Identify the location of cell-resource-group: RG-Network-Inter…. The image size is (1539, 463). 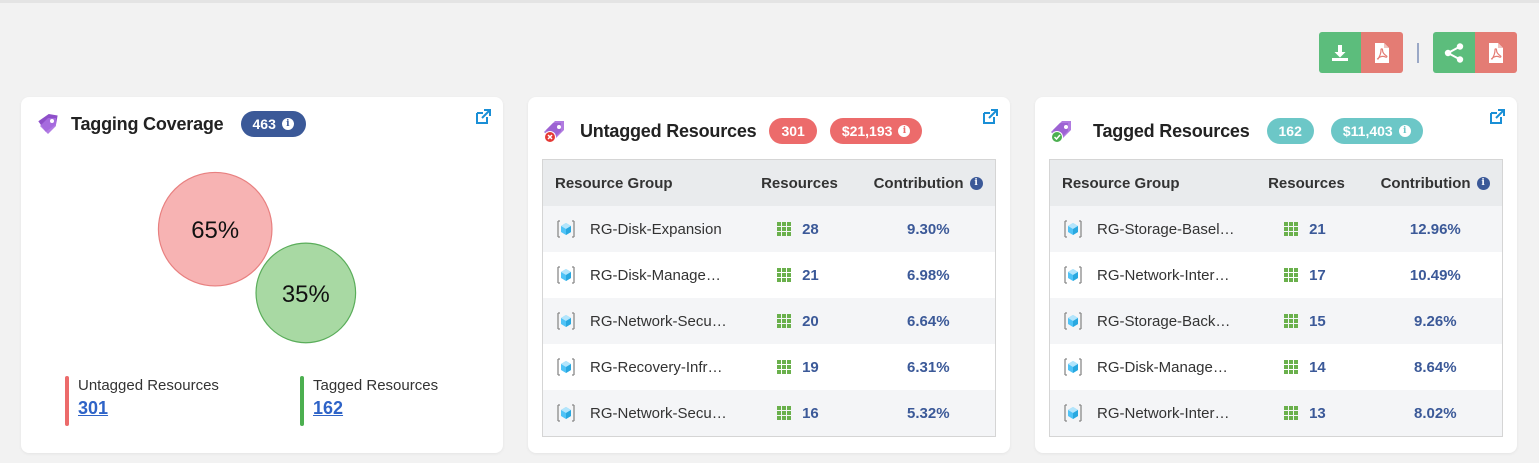
(1152, 275).